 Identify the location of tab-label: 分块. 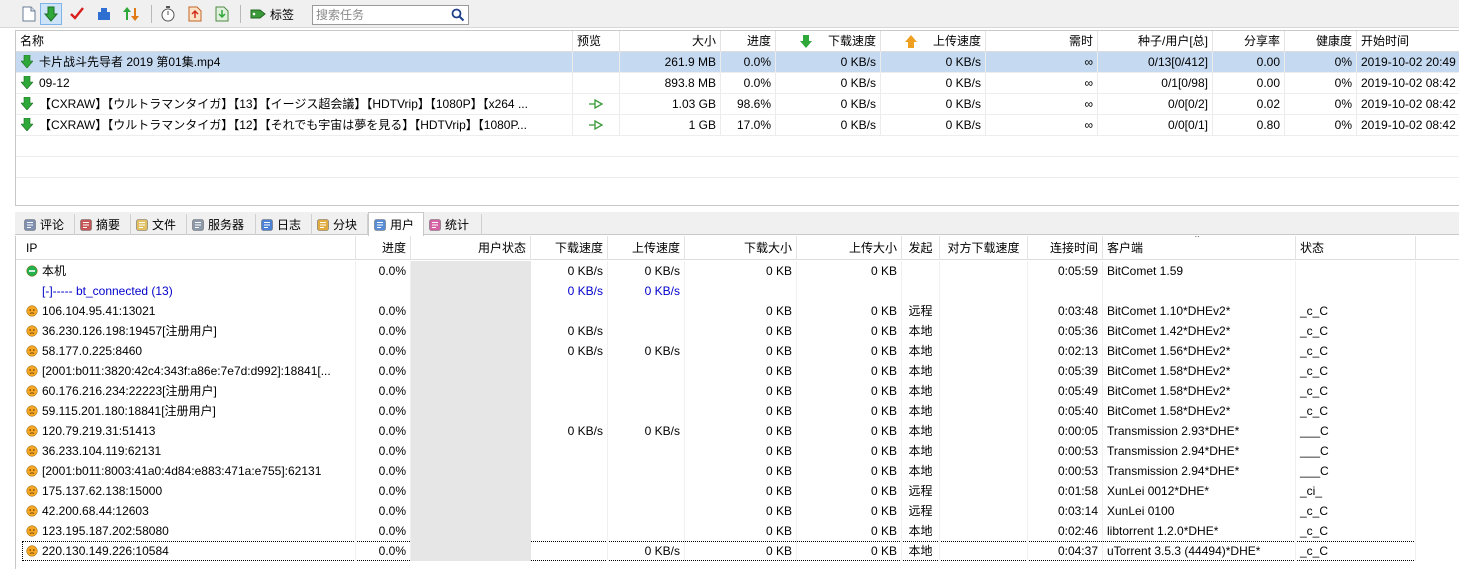
(345, 225).